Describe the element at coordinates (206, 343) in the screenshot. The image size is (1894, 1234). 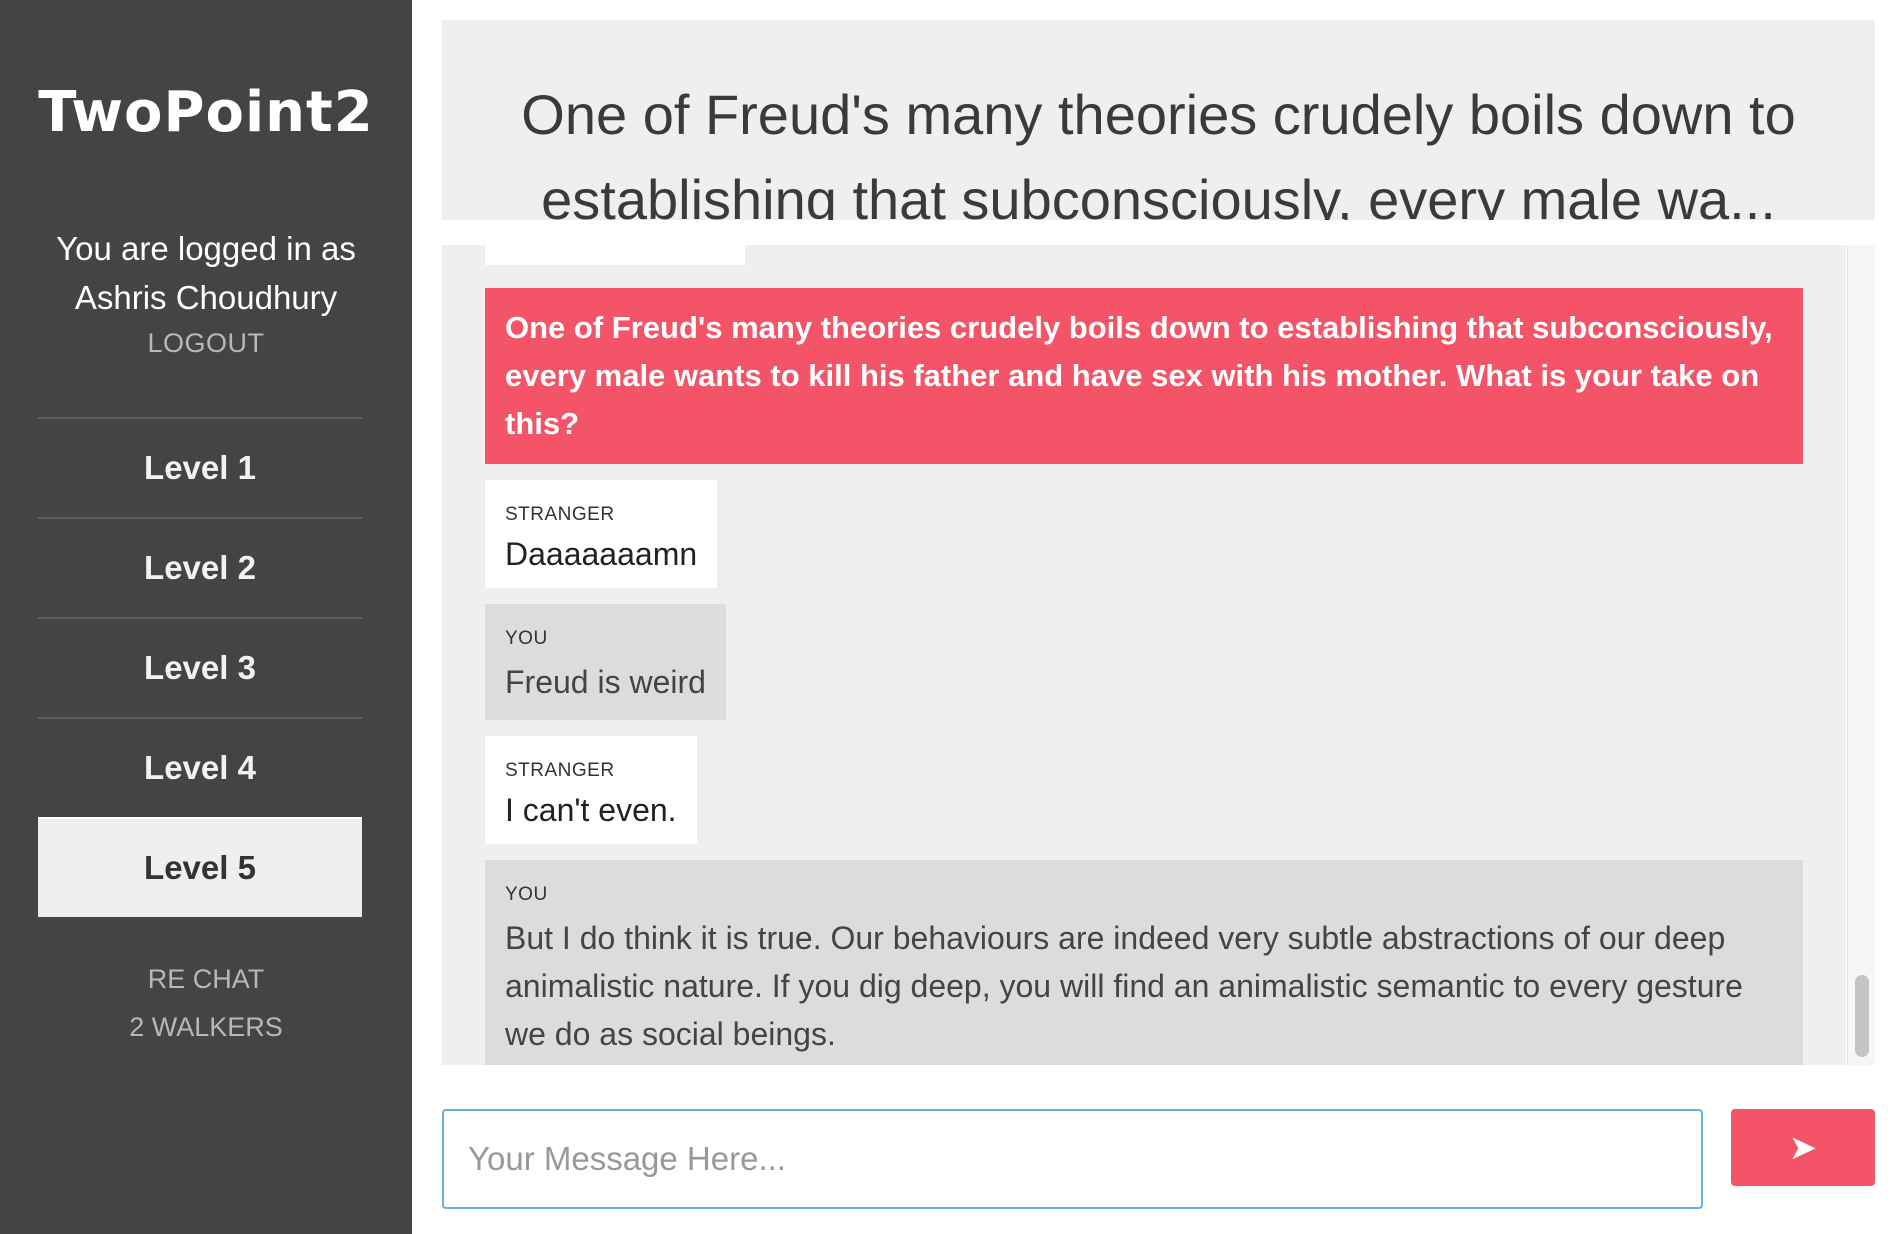
I see `logout-link: LOGOUT` at that location.